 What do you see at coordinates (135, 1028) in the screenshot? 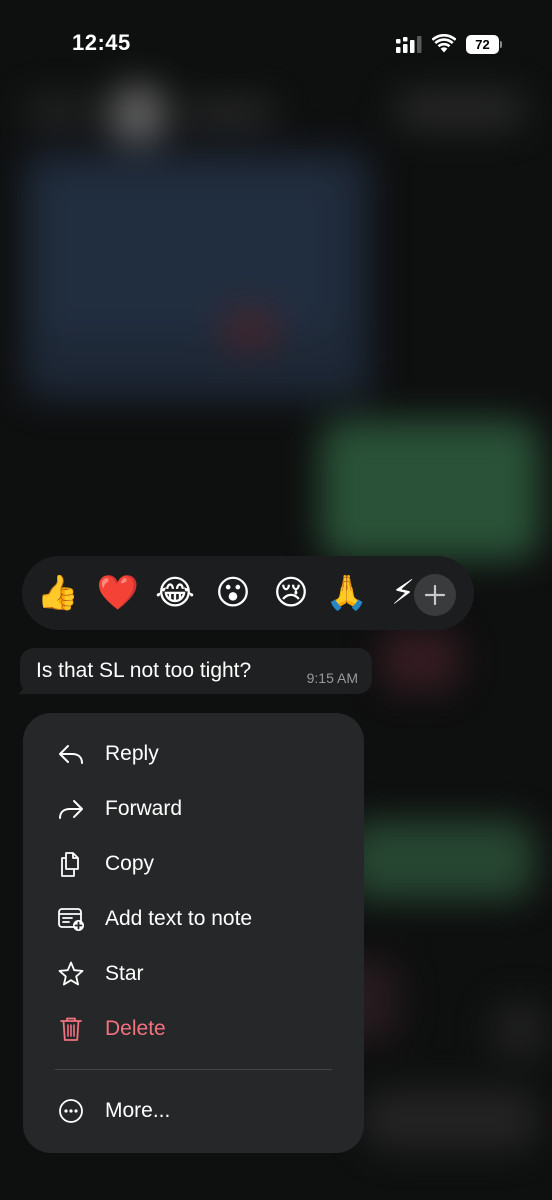
I see `menu-item-label: Delete` at bounding box center [135, 1028].